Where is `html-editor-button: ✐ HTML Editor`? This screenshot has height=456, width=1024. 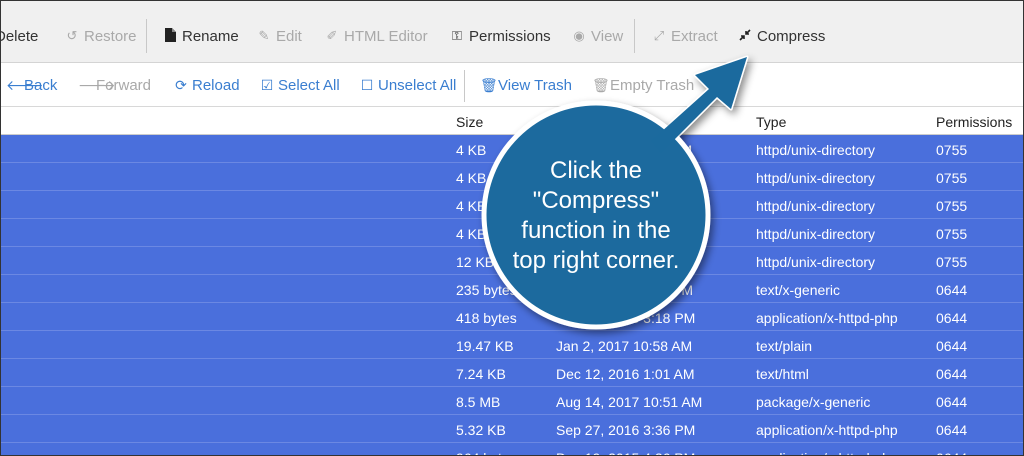 html-editor-button: ✐ HTML Editor is located at coordinates (376, 36).